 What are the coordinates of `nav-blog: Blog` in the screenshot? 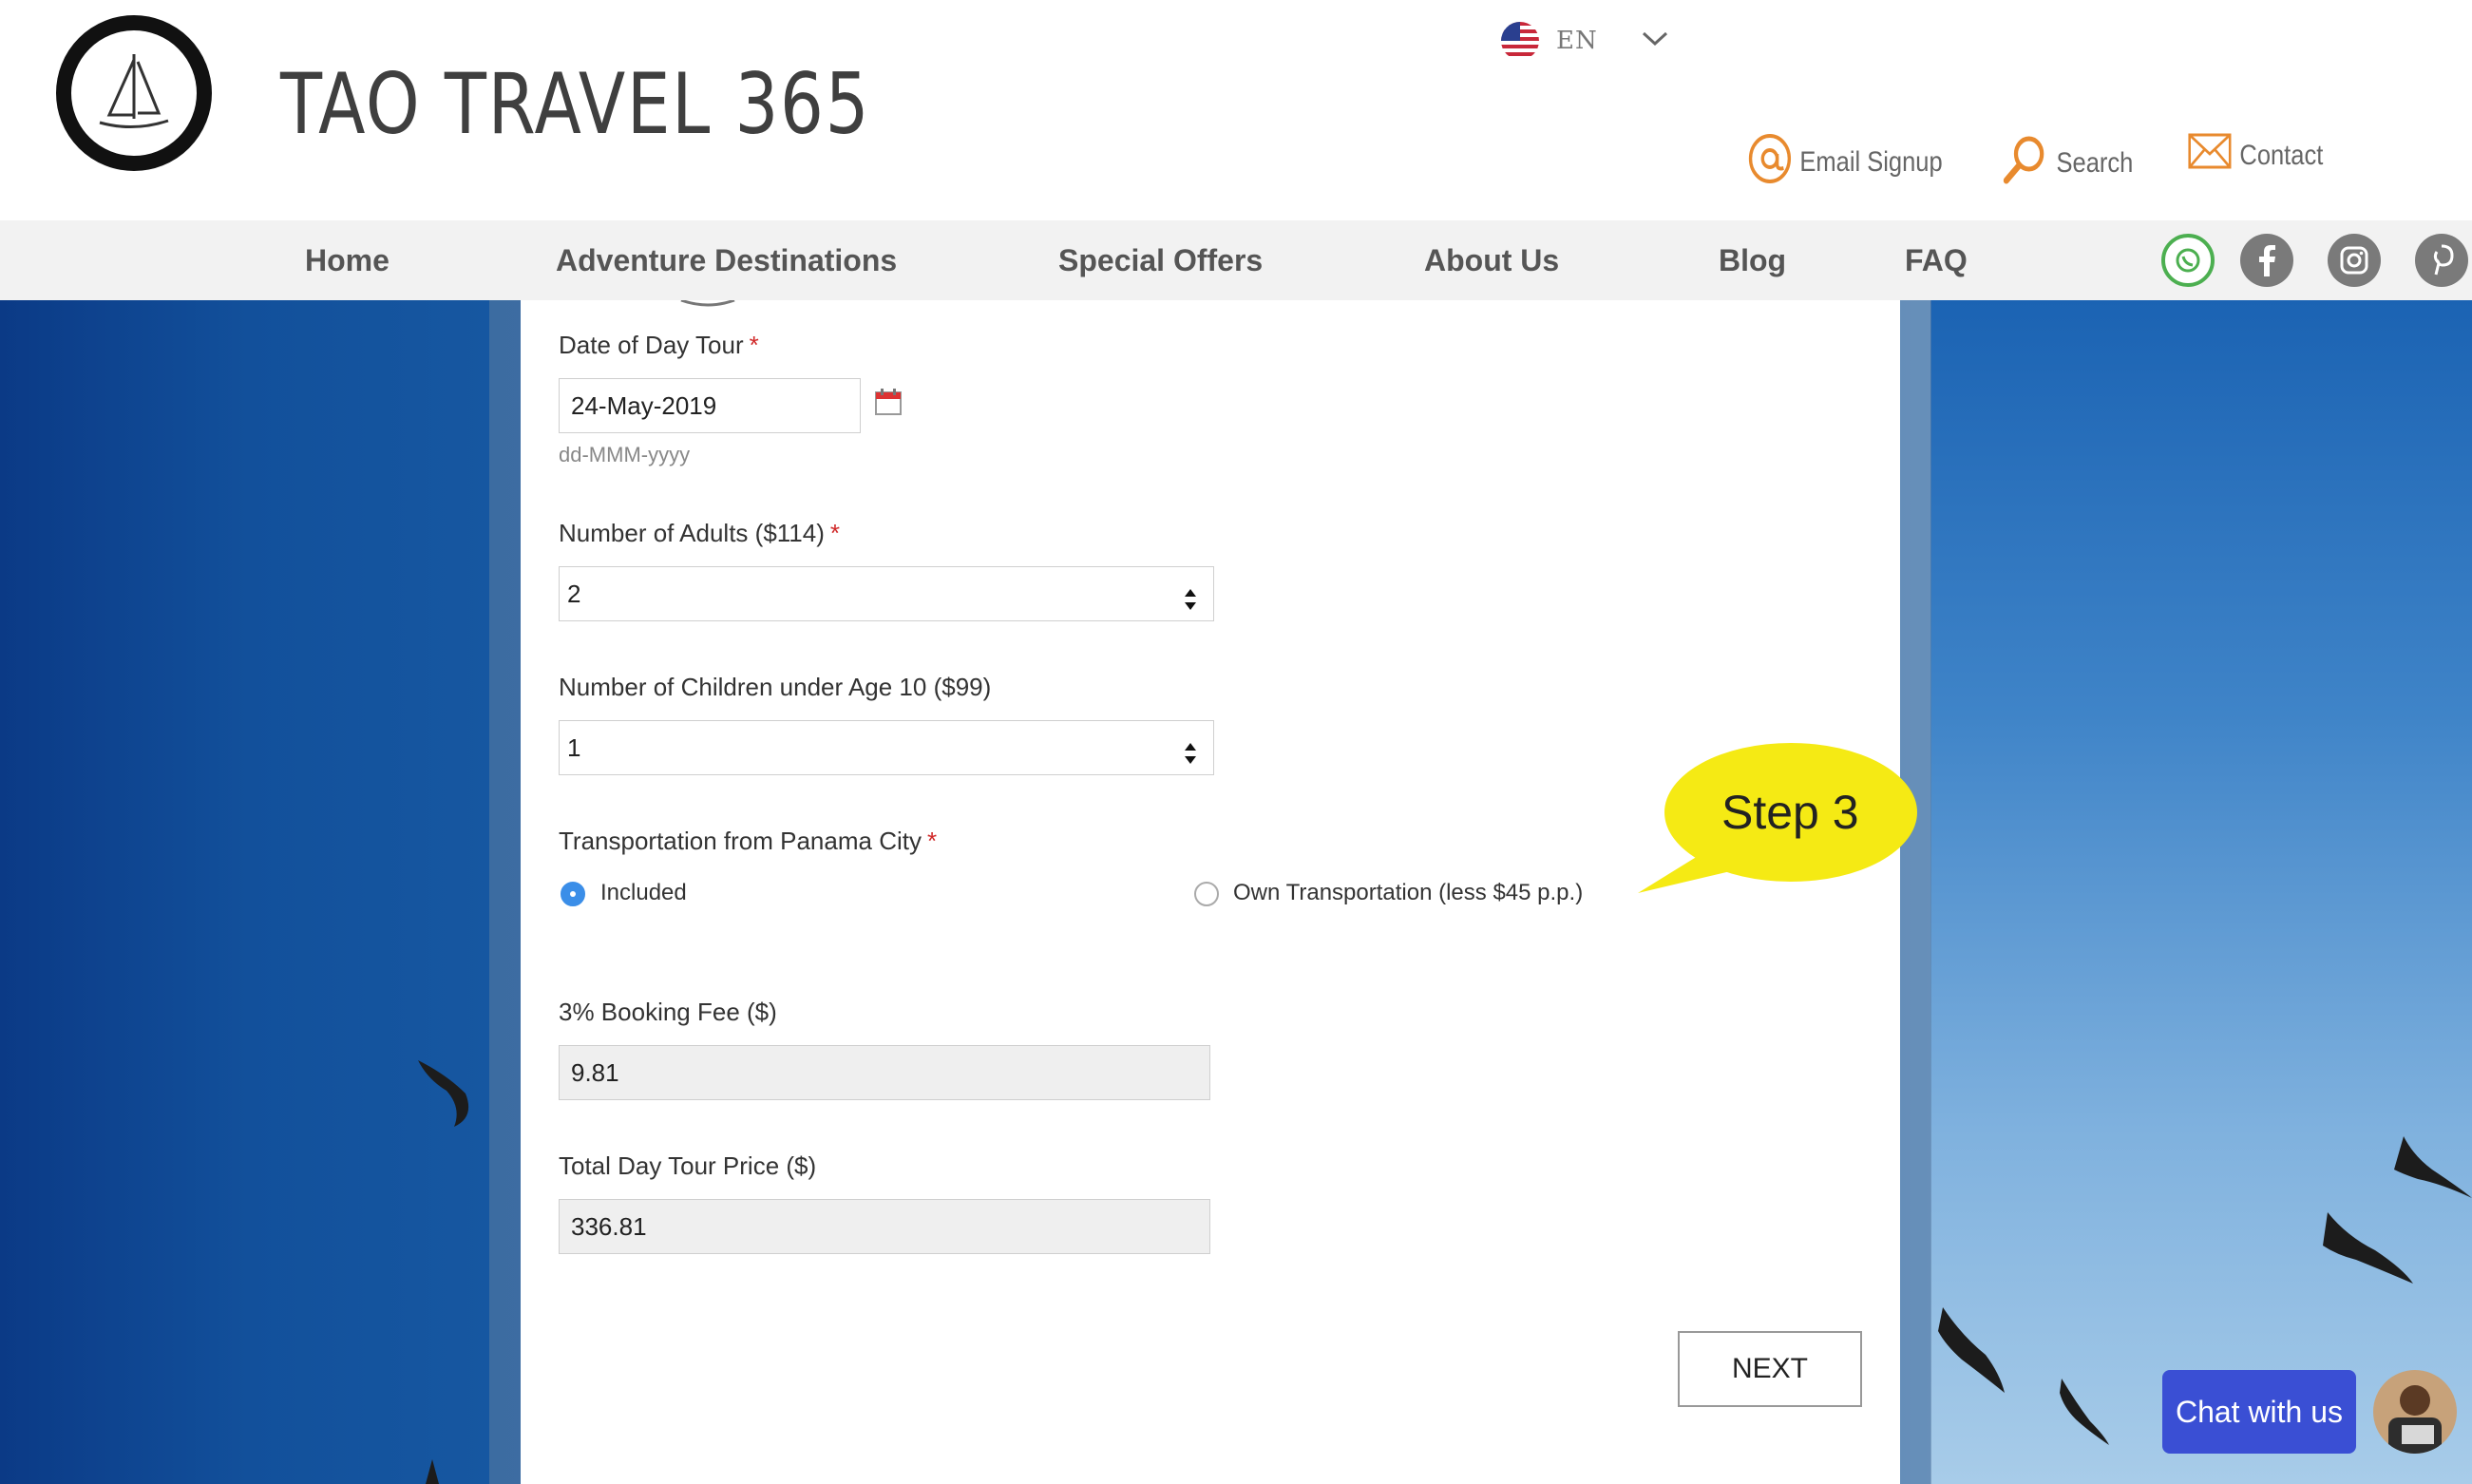 It's located at (1752, 260).